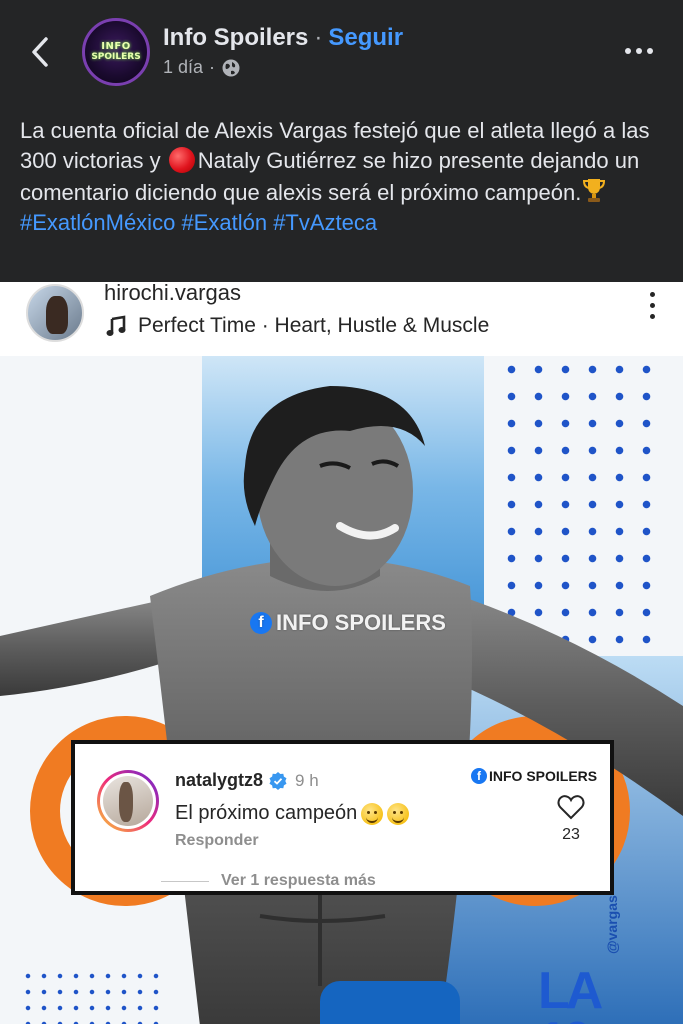  What do you see at coordinates (570, 993) in the screenshot?
I see `poster-big-letters: LA10` at bounding box center [570, 993].